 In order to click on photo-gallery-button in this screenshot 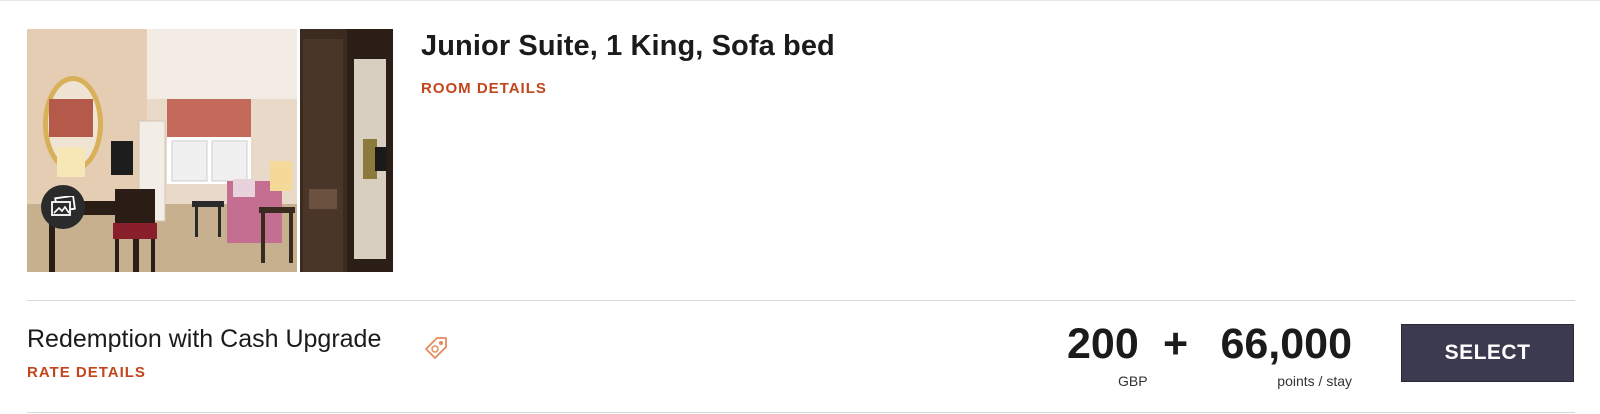, I will do `click(63, 207)`.